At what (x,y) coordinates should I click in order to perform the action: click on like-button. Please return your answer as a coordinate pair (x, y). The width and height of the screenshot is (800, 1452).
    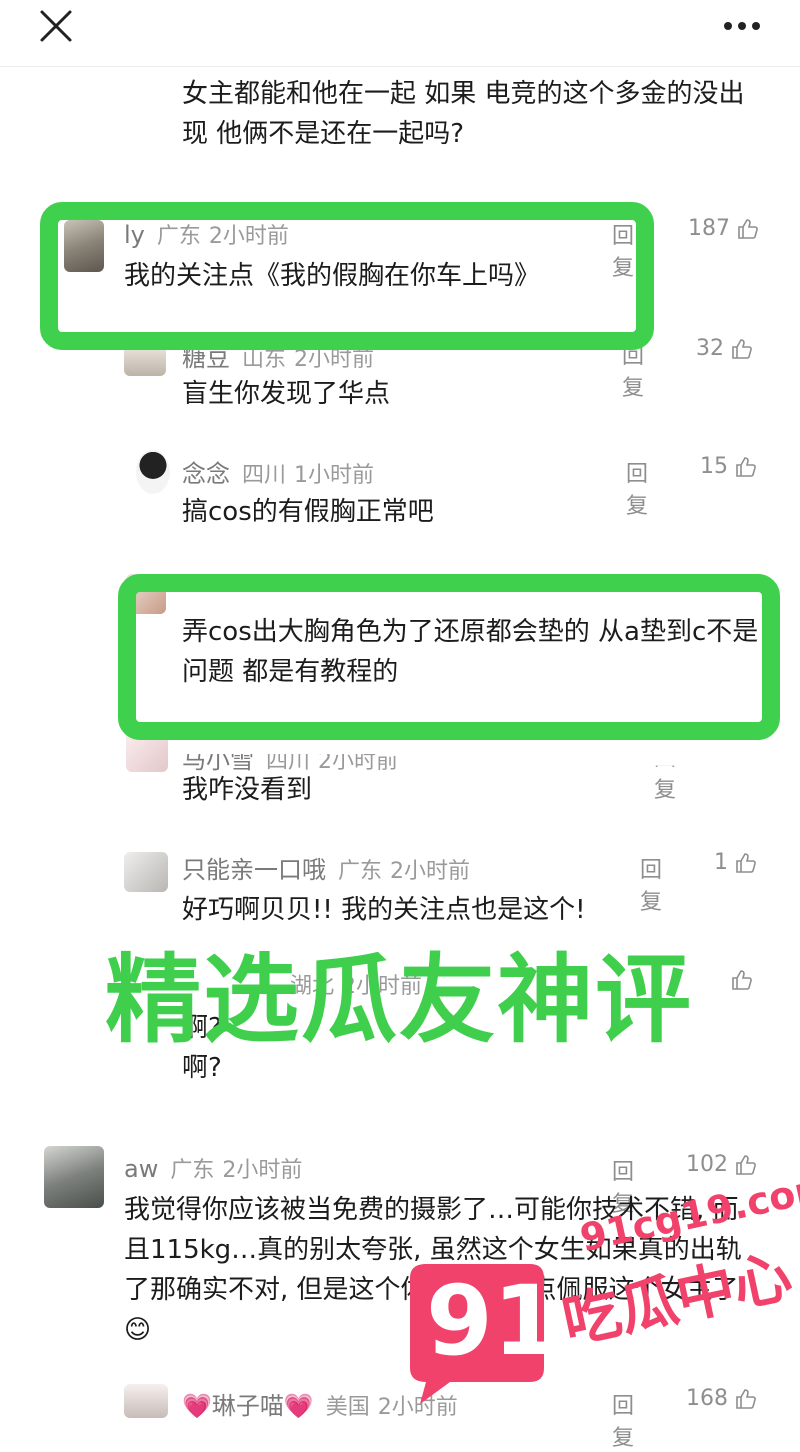
    Looking at the image, I should click on (742, 980).